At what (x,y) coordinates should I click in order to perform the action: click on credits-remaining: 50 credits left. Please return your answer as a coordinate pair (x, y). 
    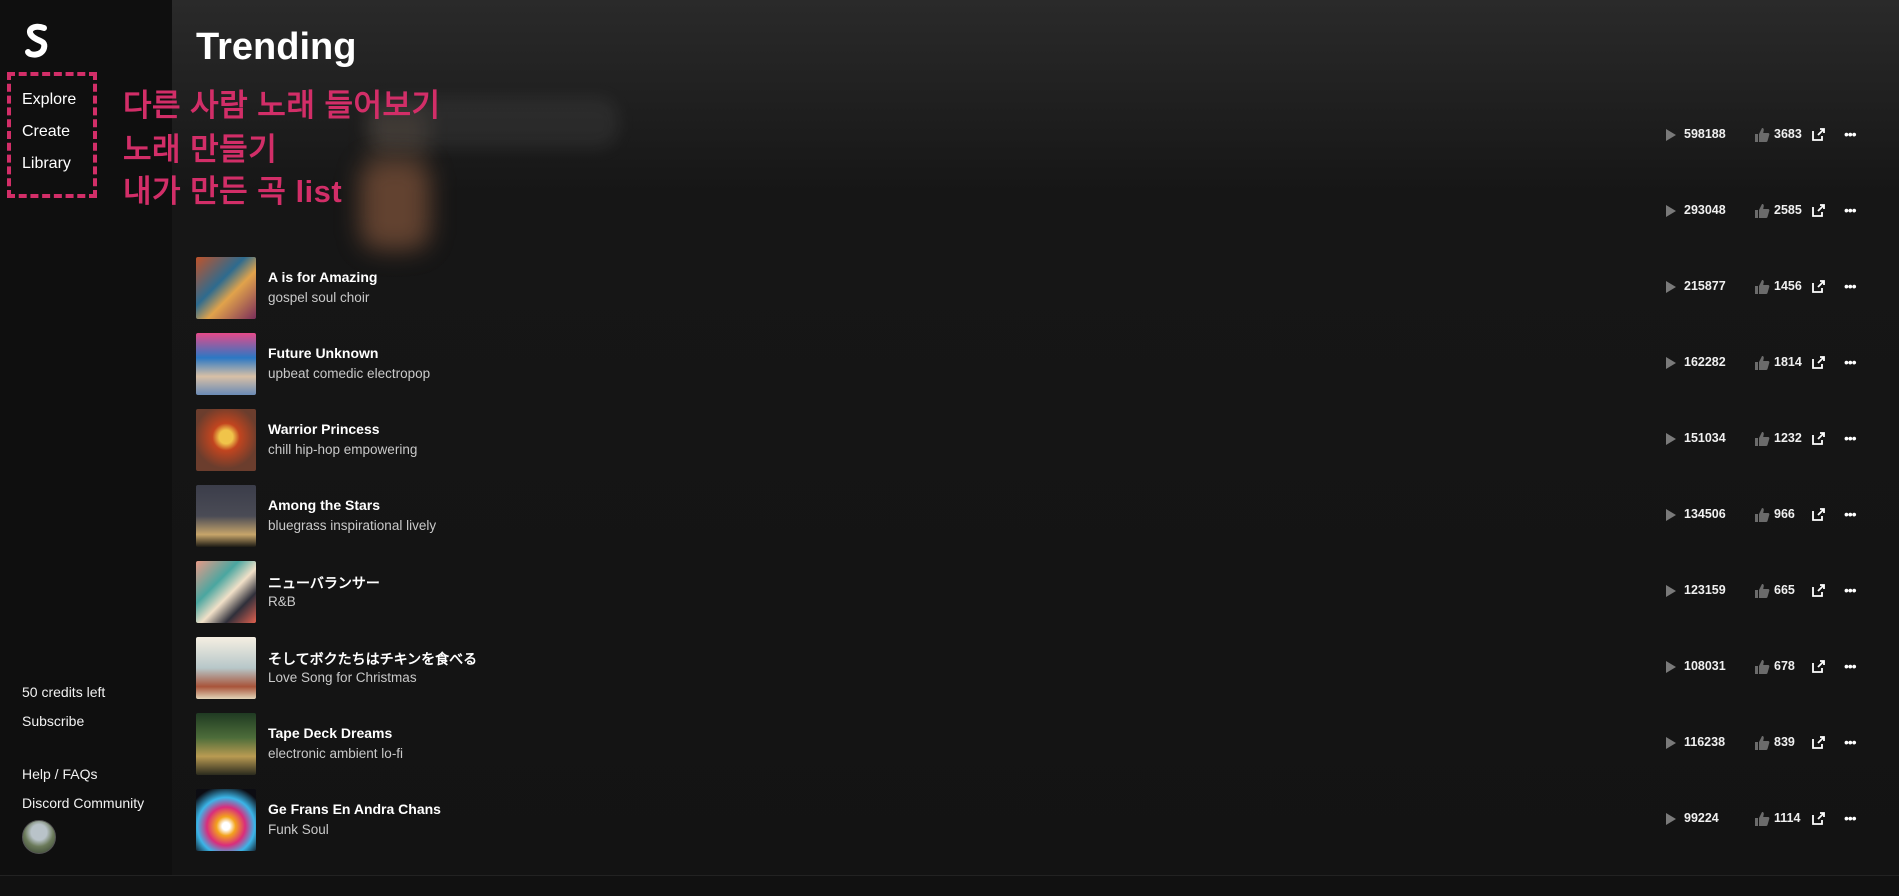
    Looking at the image, I should click on (64, 692).